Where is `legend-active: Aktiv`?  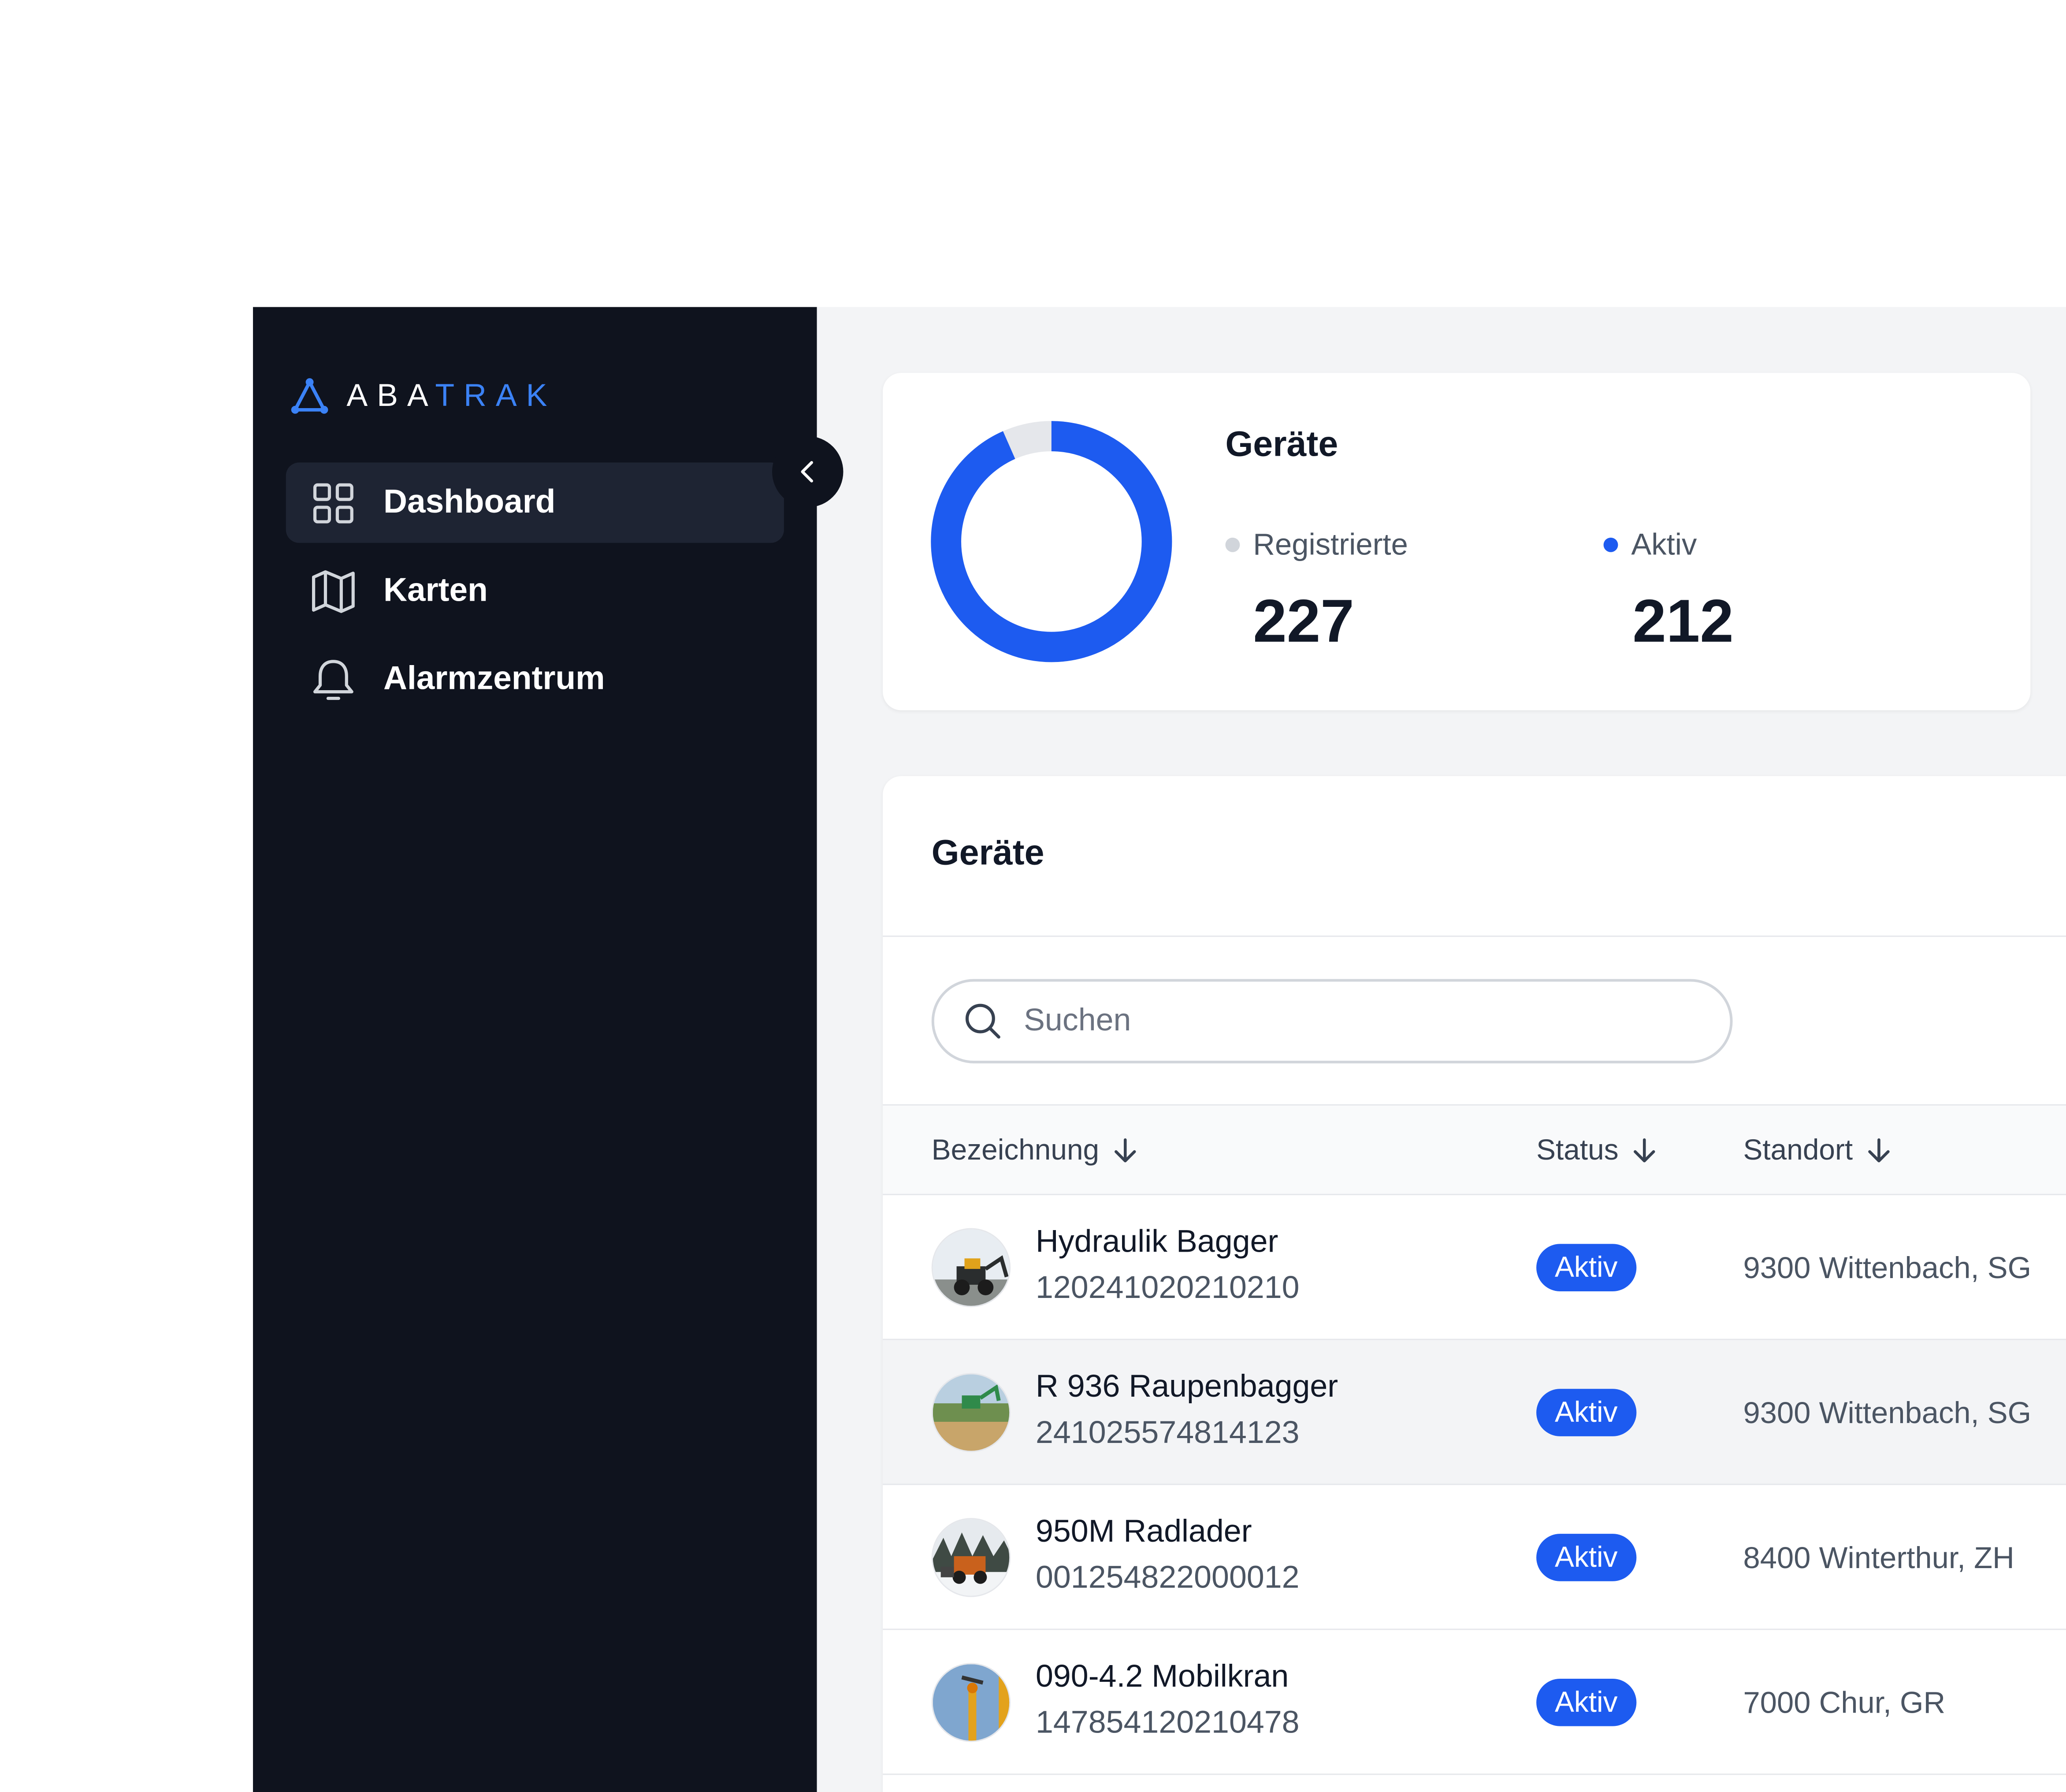
legend-active: Aktiv is located at coordinates (1650, 545).